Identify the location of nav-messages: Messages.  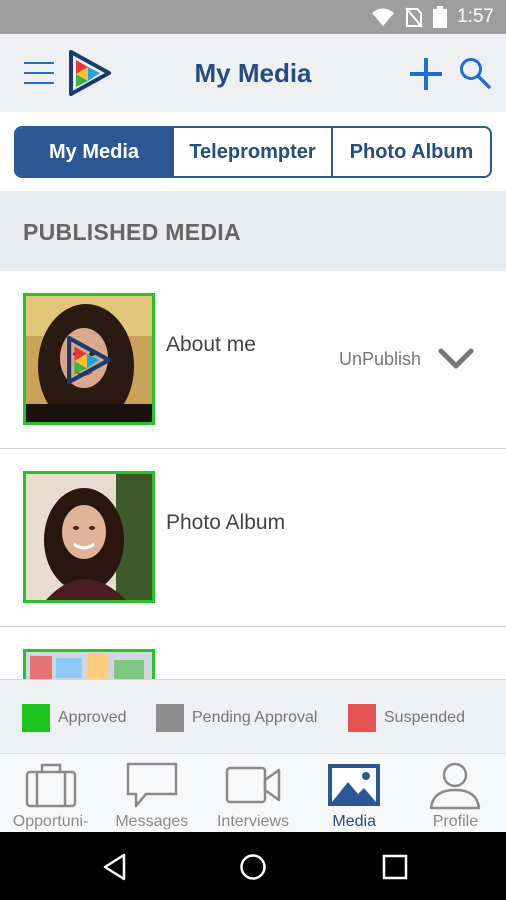
(151, 793).